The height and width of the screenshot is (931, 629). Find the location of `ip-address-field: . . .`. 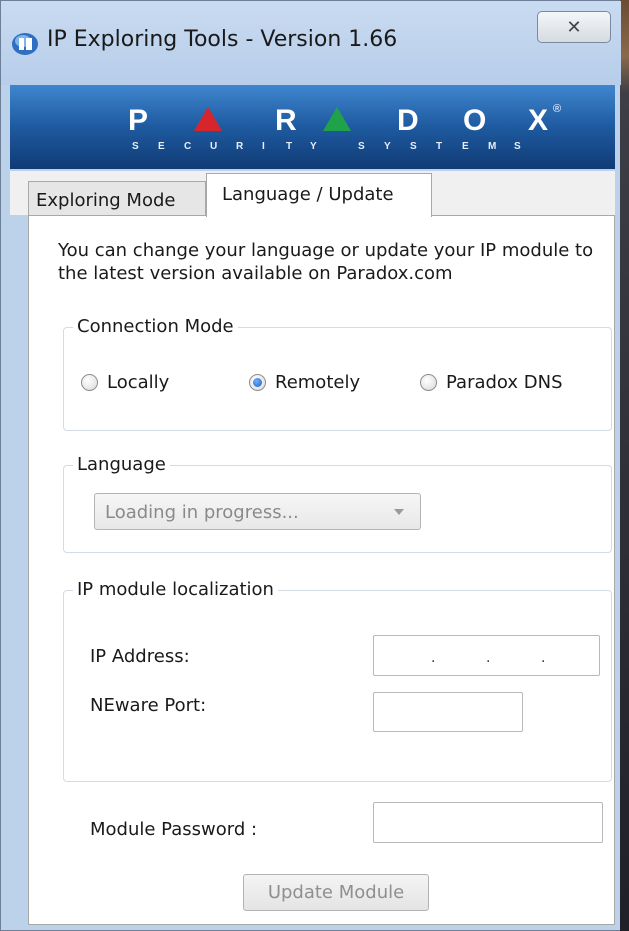

ip-address-field: . . . is located at coordinates (486, 655).